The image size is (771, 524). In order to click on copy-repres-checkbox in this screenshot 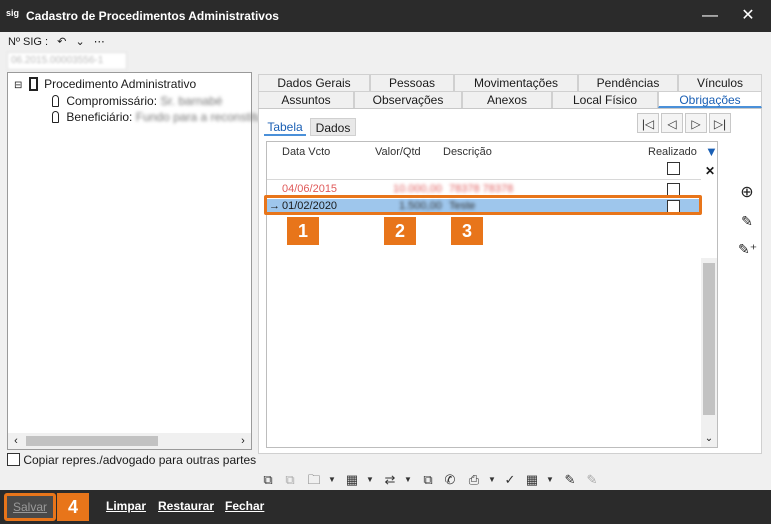, I will do `click(13, 459)`.